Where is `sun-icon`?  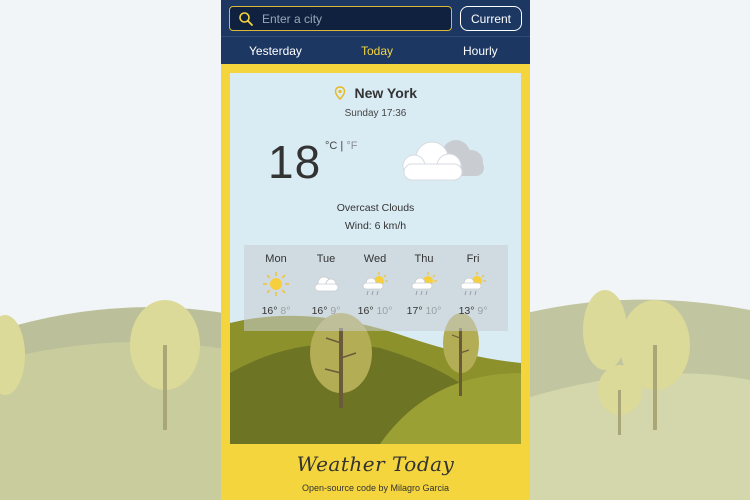 sun-icon is located at coordinates (276, 284).